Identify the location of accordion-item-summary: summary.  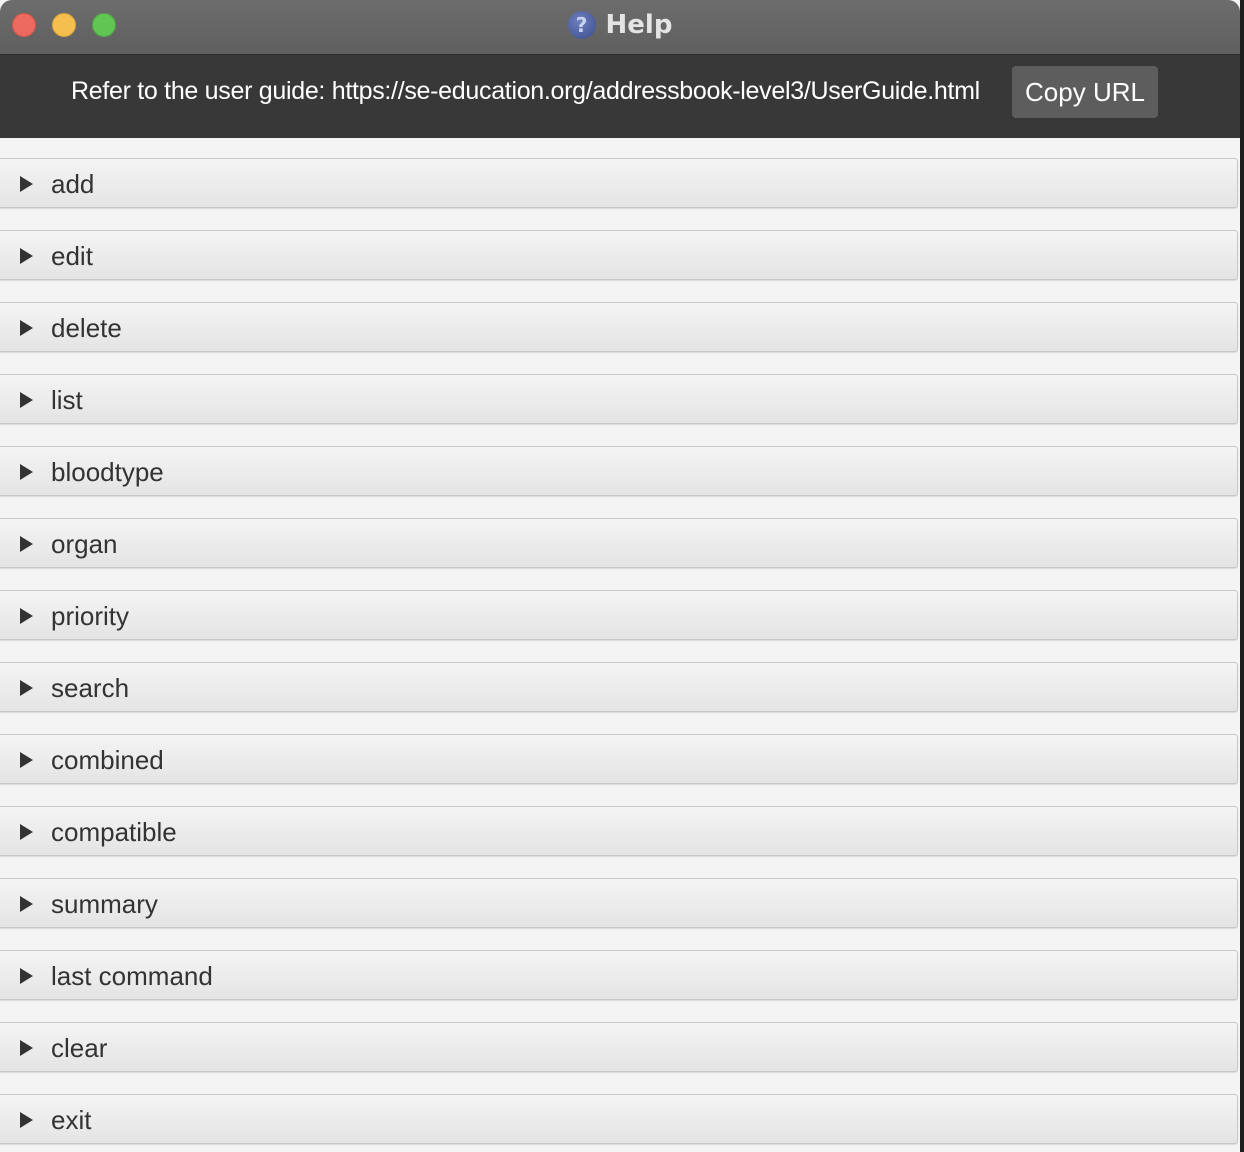
(619, 903).